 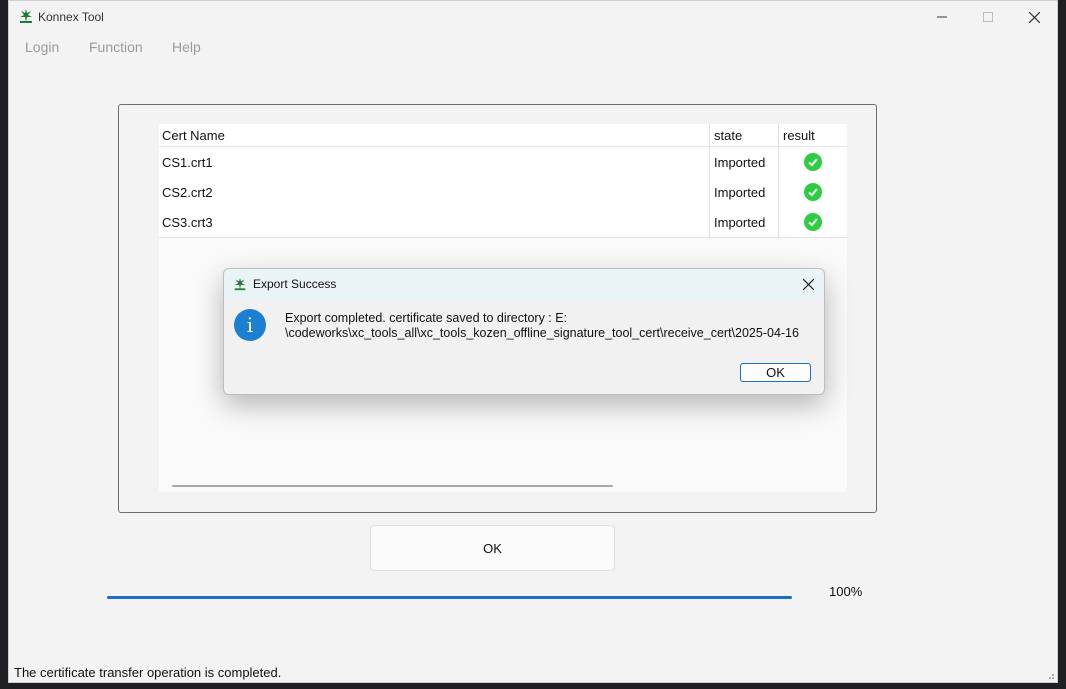 I want to click on table-row: CS1.crt1 Imported, so click(x=503, y=162).